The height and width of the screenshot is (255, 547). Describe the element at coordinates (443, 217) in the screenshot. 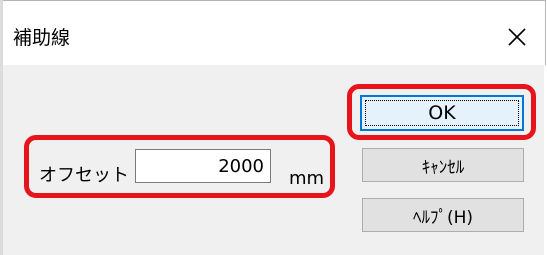

I see `help-button-label: ﾍﾙﾌﾟ(H)` at that location.